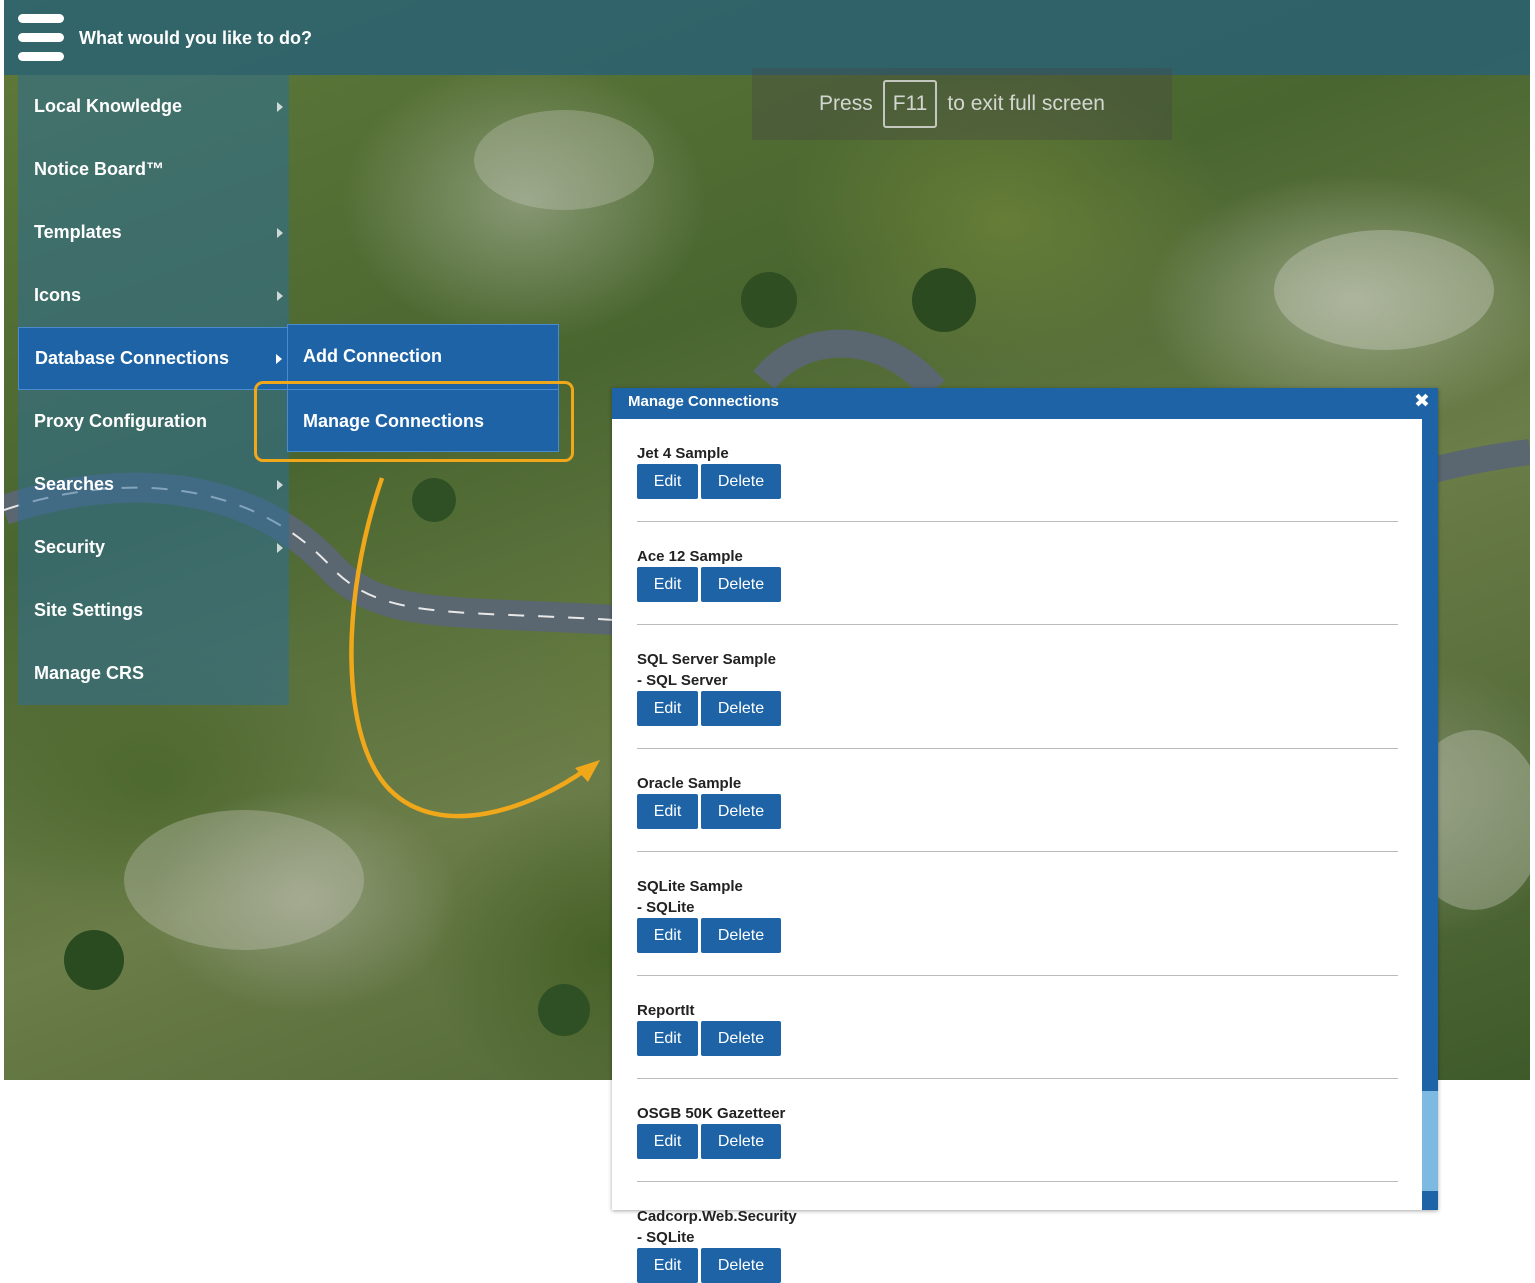 The height and width of the screenshot is (1283, 1535). I want to click on menu-item-searches: Searches, so click(153, 484).